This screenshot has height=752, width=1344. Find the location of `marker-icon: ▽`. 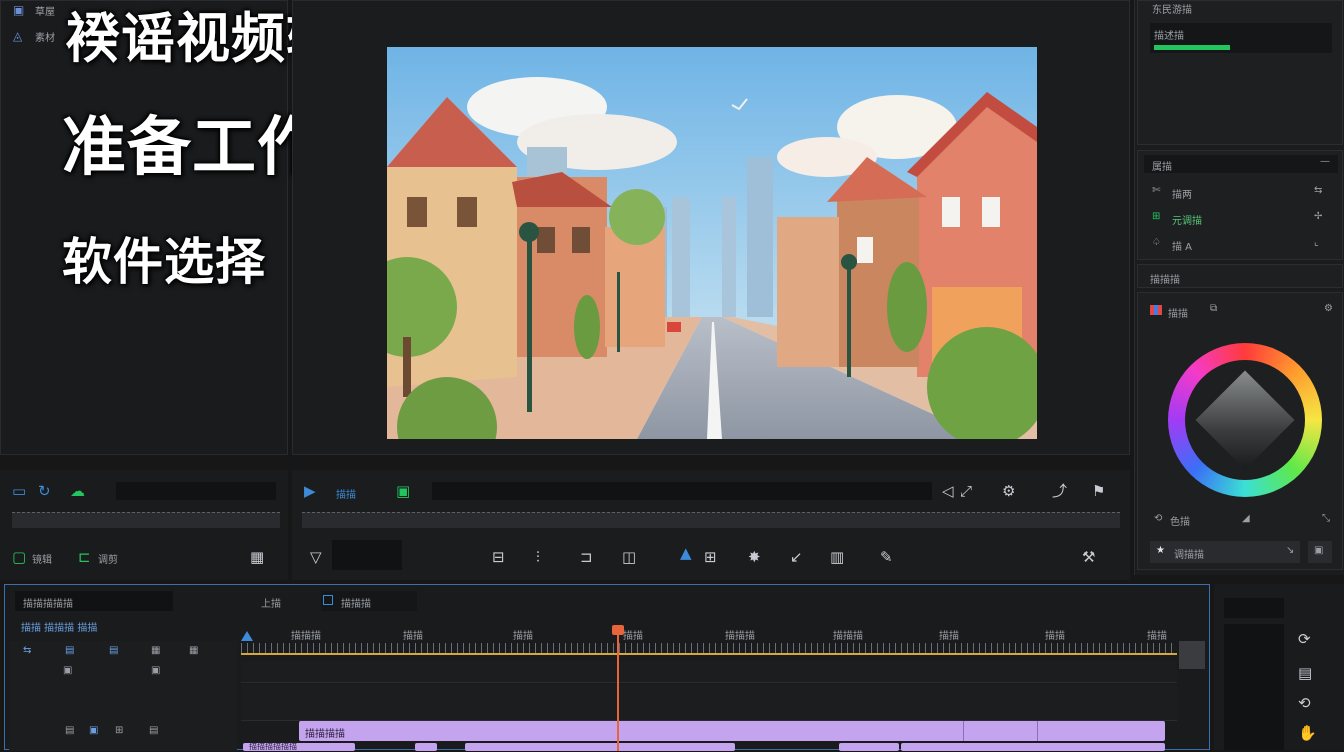

marker-icon: ▽ is located at coordinates (316, 557).